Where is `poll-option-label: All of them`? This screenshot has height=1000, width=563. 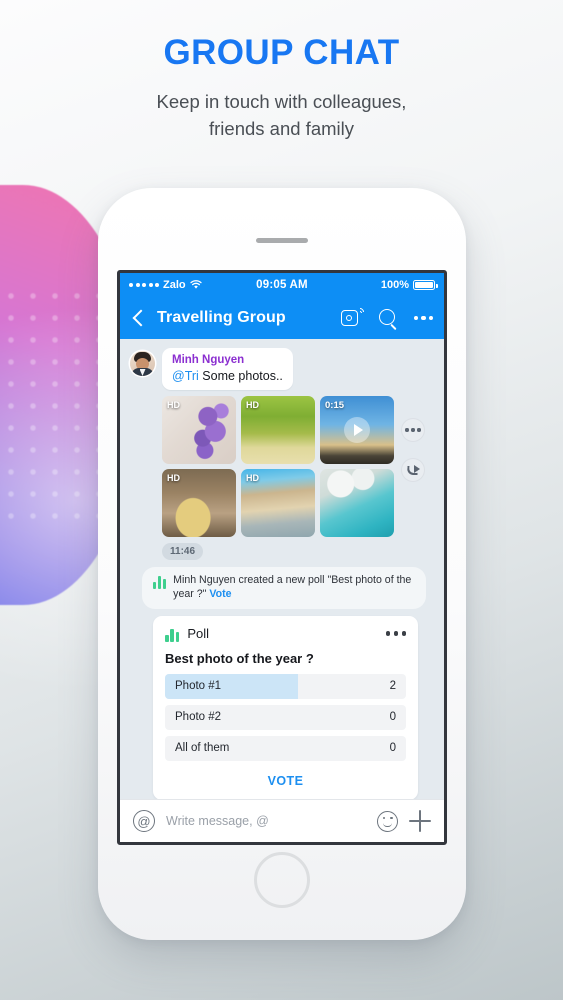 poll-option-label: All of them is located at coordinates (202, 748).